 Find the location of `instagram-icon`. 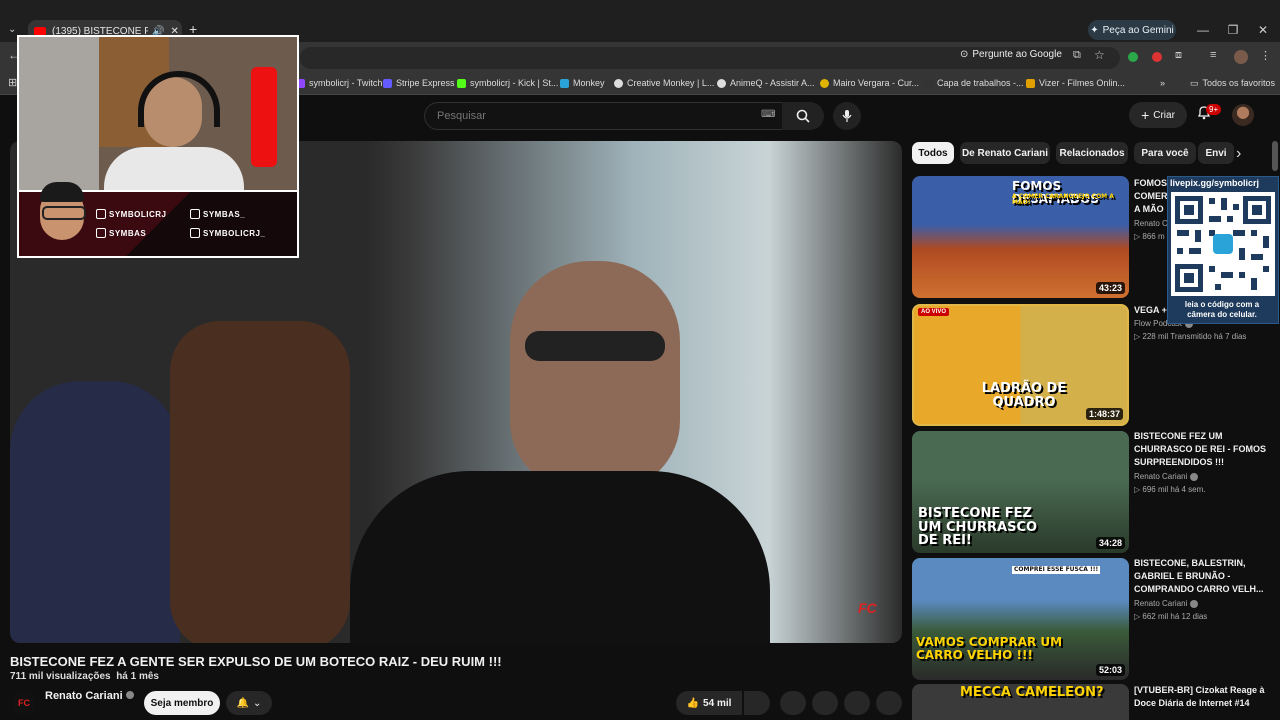

instagram-icon is located at coordinates (195, 233).